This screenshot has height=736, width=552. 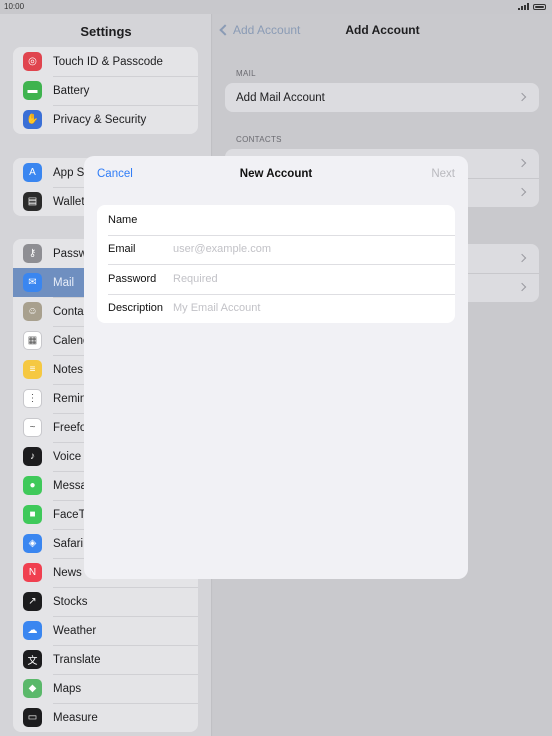 I want to click on sidebar-item-label: Notes, so click(x=68, y=369).